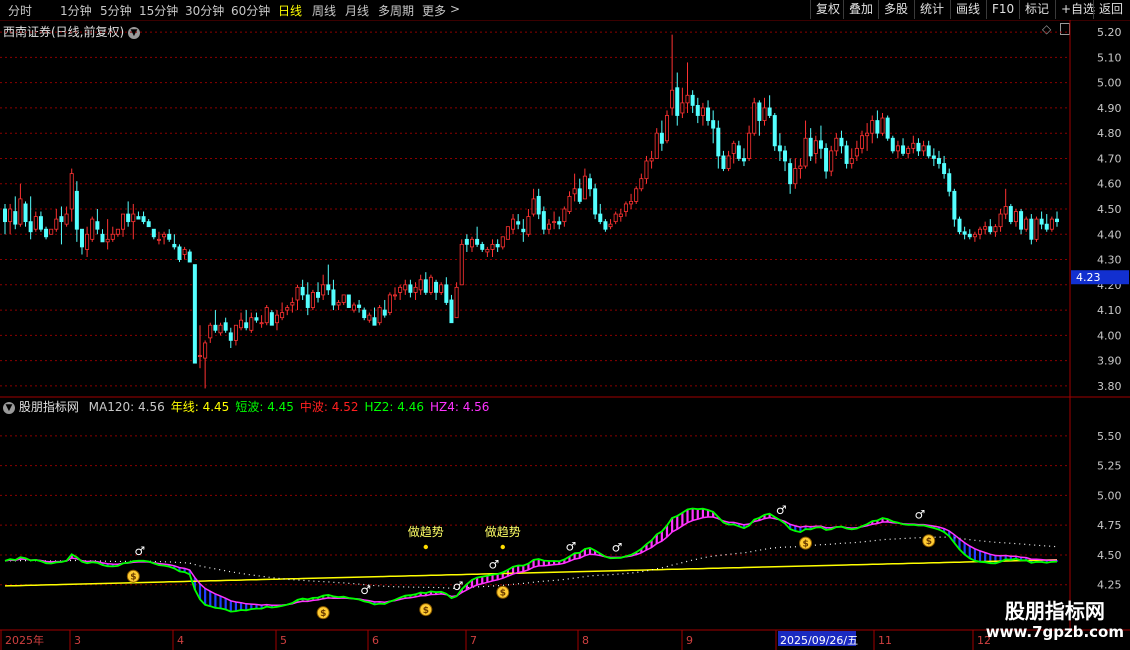 The width and height of the screenshot is (1130, 650). Describe the element at coordinates (250, 10) in the screenshot. I see `period-tab-60min: 60分钟` at that location.